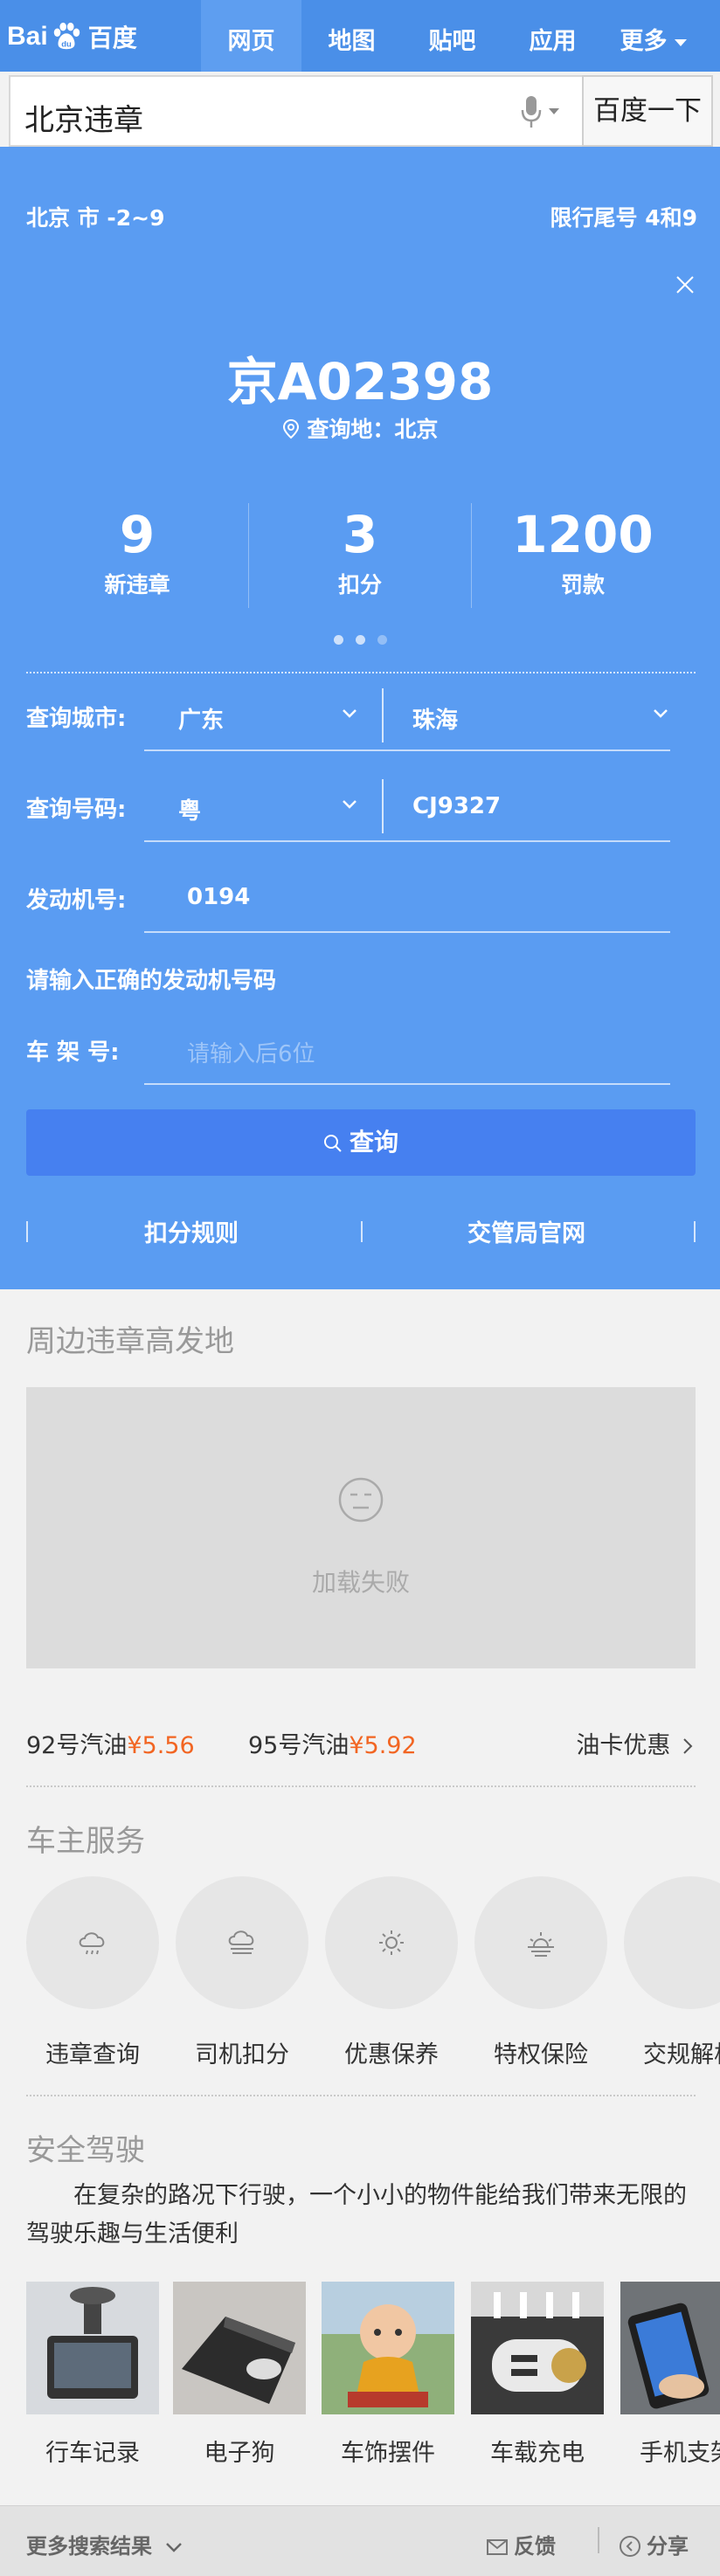 This screenshot has height=2576, width=720. I want to click on logo-cn-text: 百度, so click(112, 38).